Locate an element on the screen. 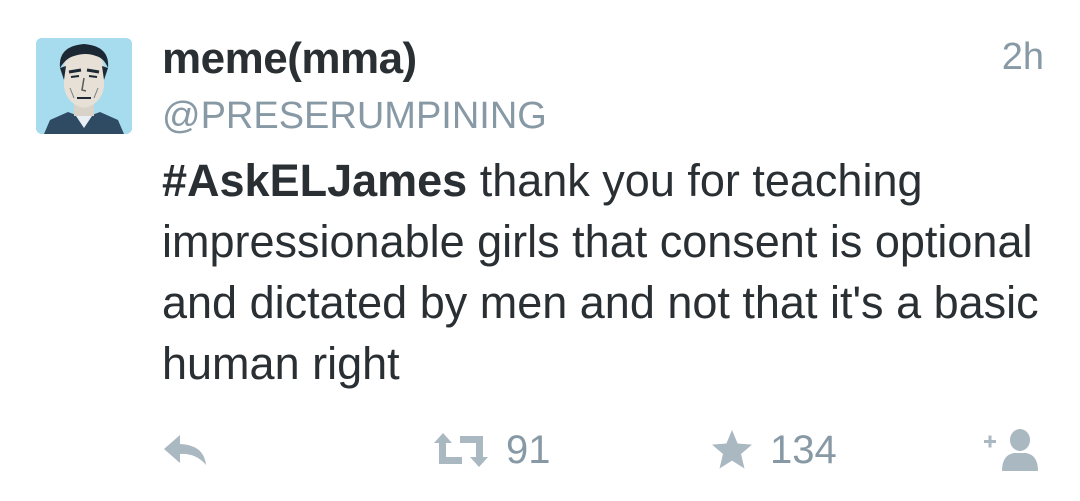 This screenshot has height=501, width=1080. action-bar: 91 134 is located at coordinates (540, 450).